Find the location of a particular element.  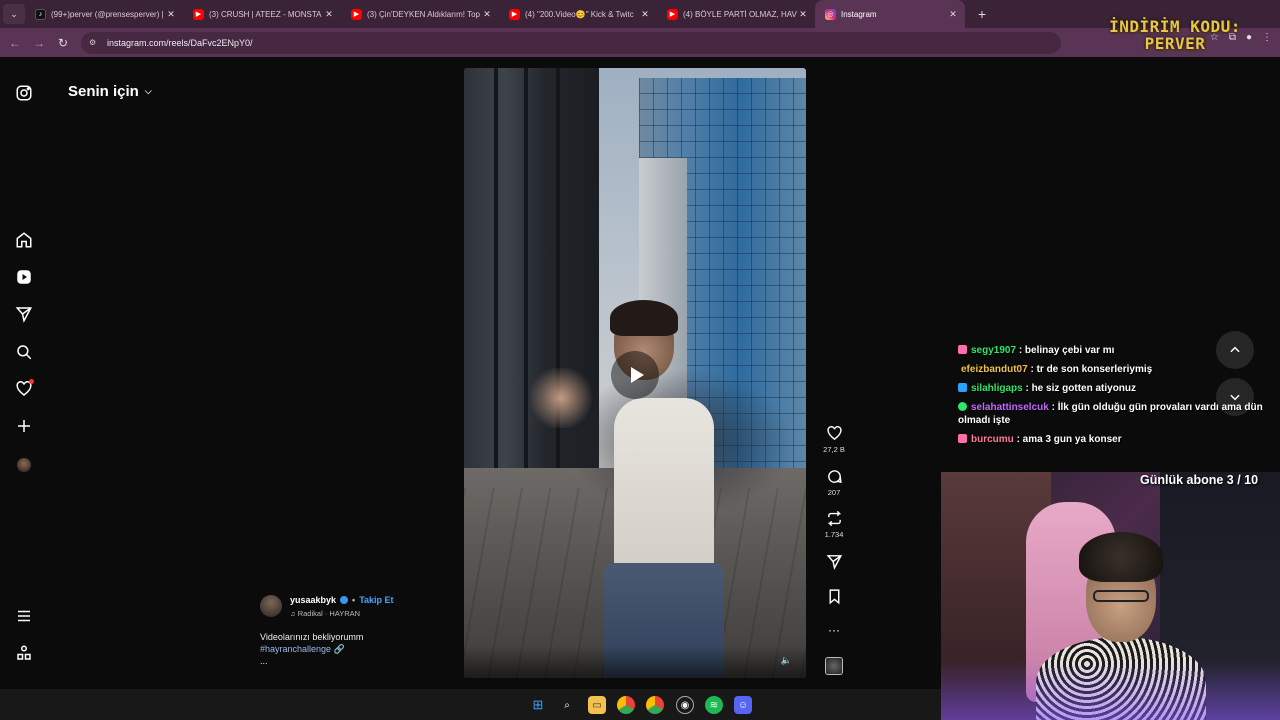

tiktok-icon: ♪ is located at coordinates (40, 14).